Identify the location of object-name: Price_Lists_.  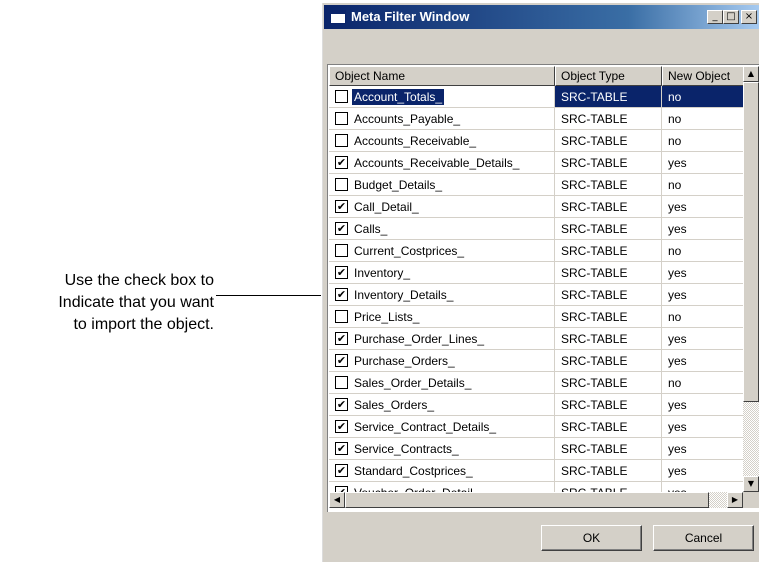
(387, 317).